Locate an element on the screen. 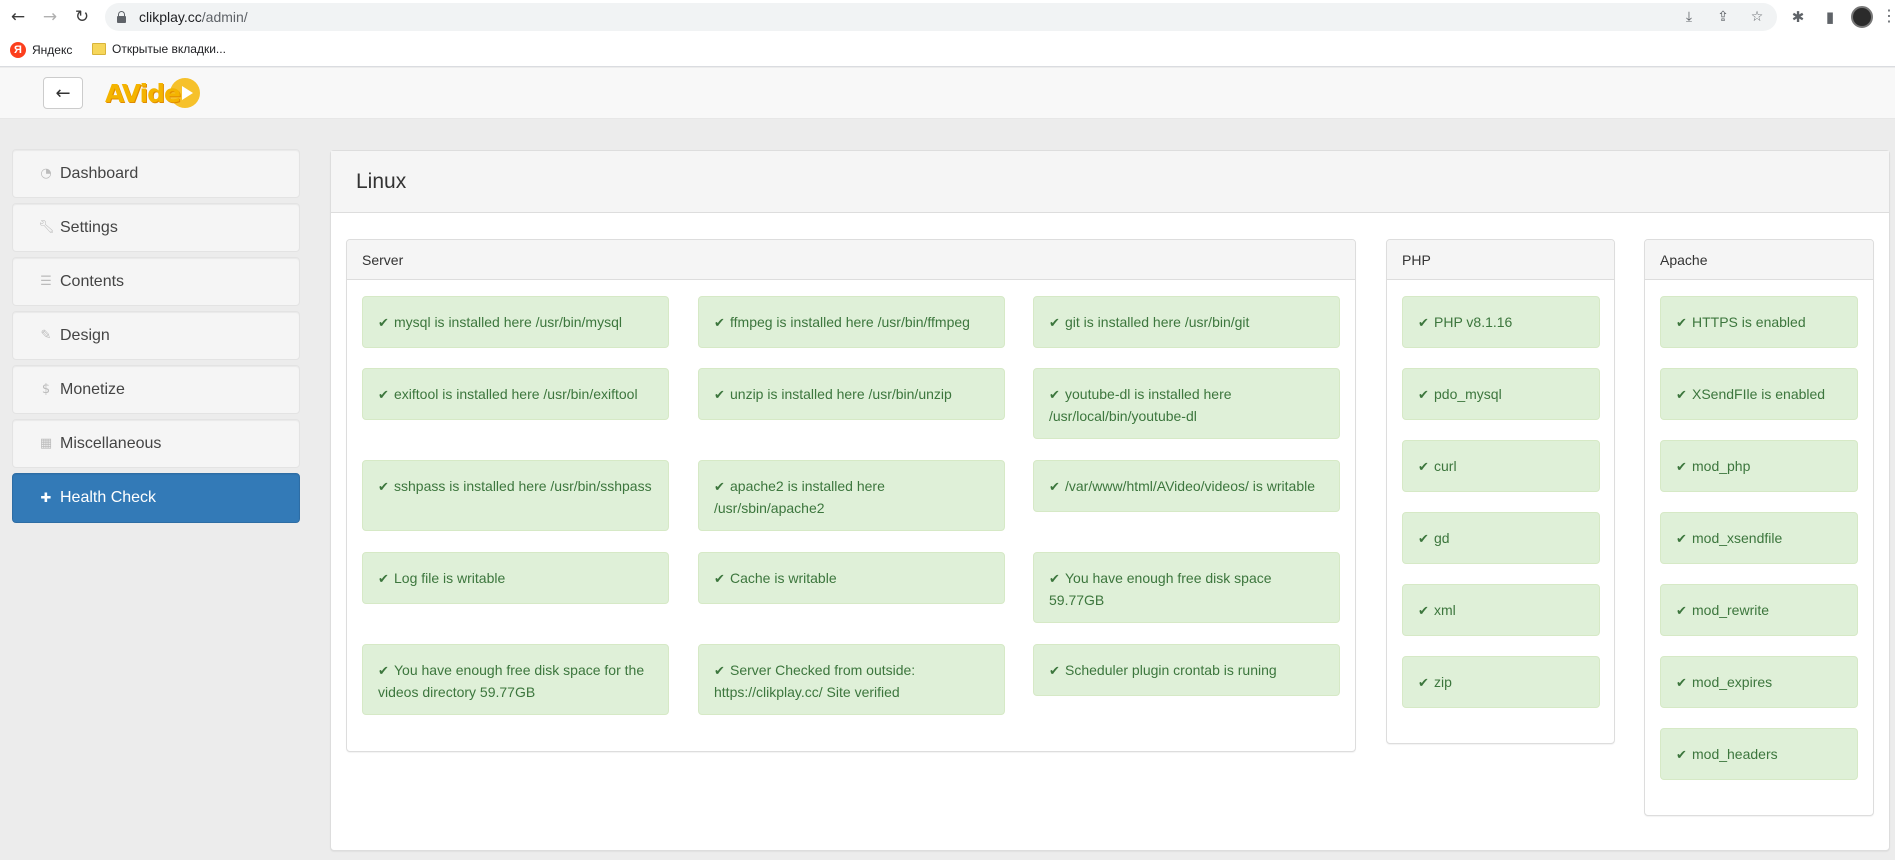 The width and height of the screenshot is (1895, 860). brush-icon: ✎ is located at coordinates (46, 335).